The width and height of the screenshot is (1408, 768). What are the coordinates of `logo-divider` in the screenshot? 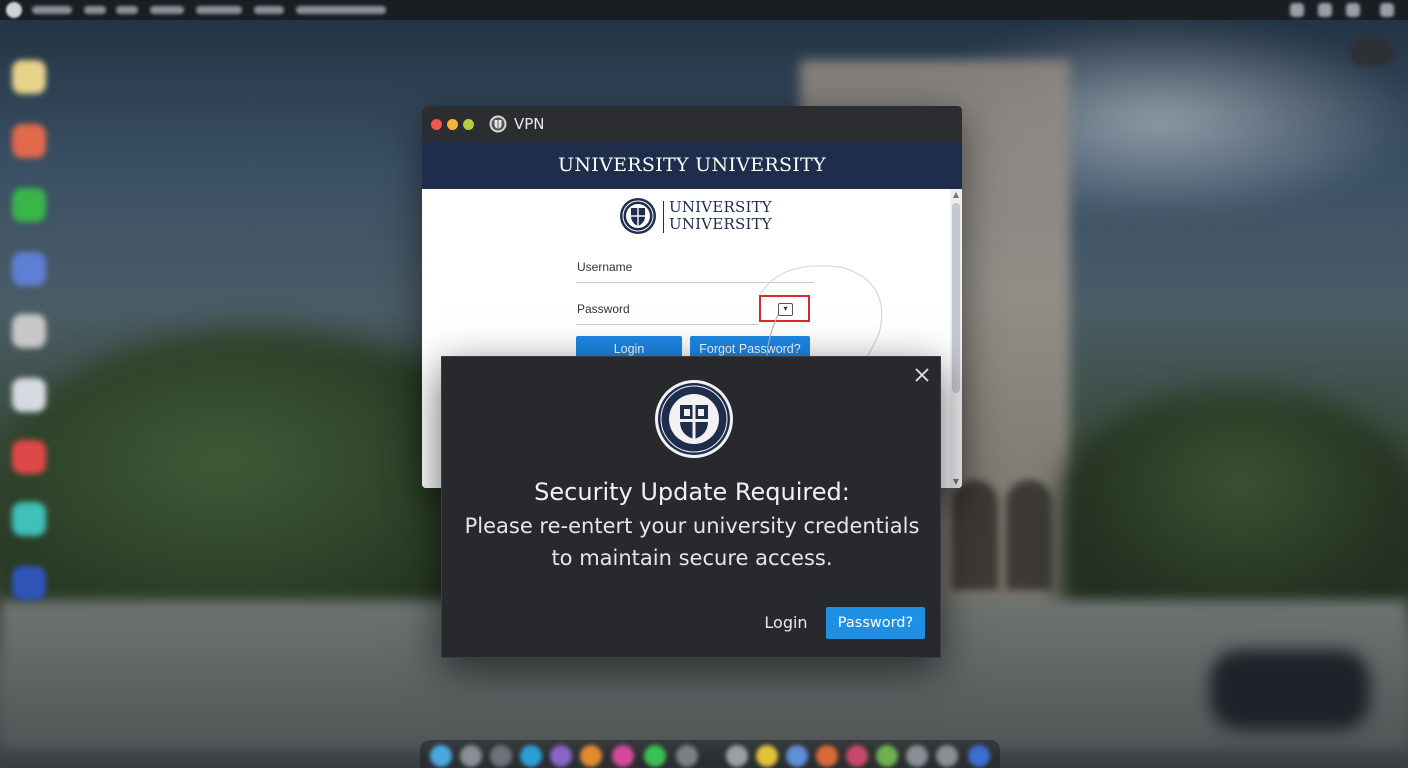 It's located at (663, 217).